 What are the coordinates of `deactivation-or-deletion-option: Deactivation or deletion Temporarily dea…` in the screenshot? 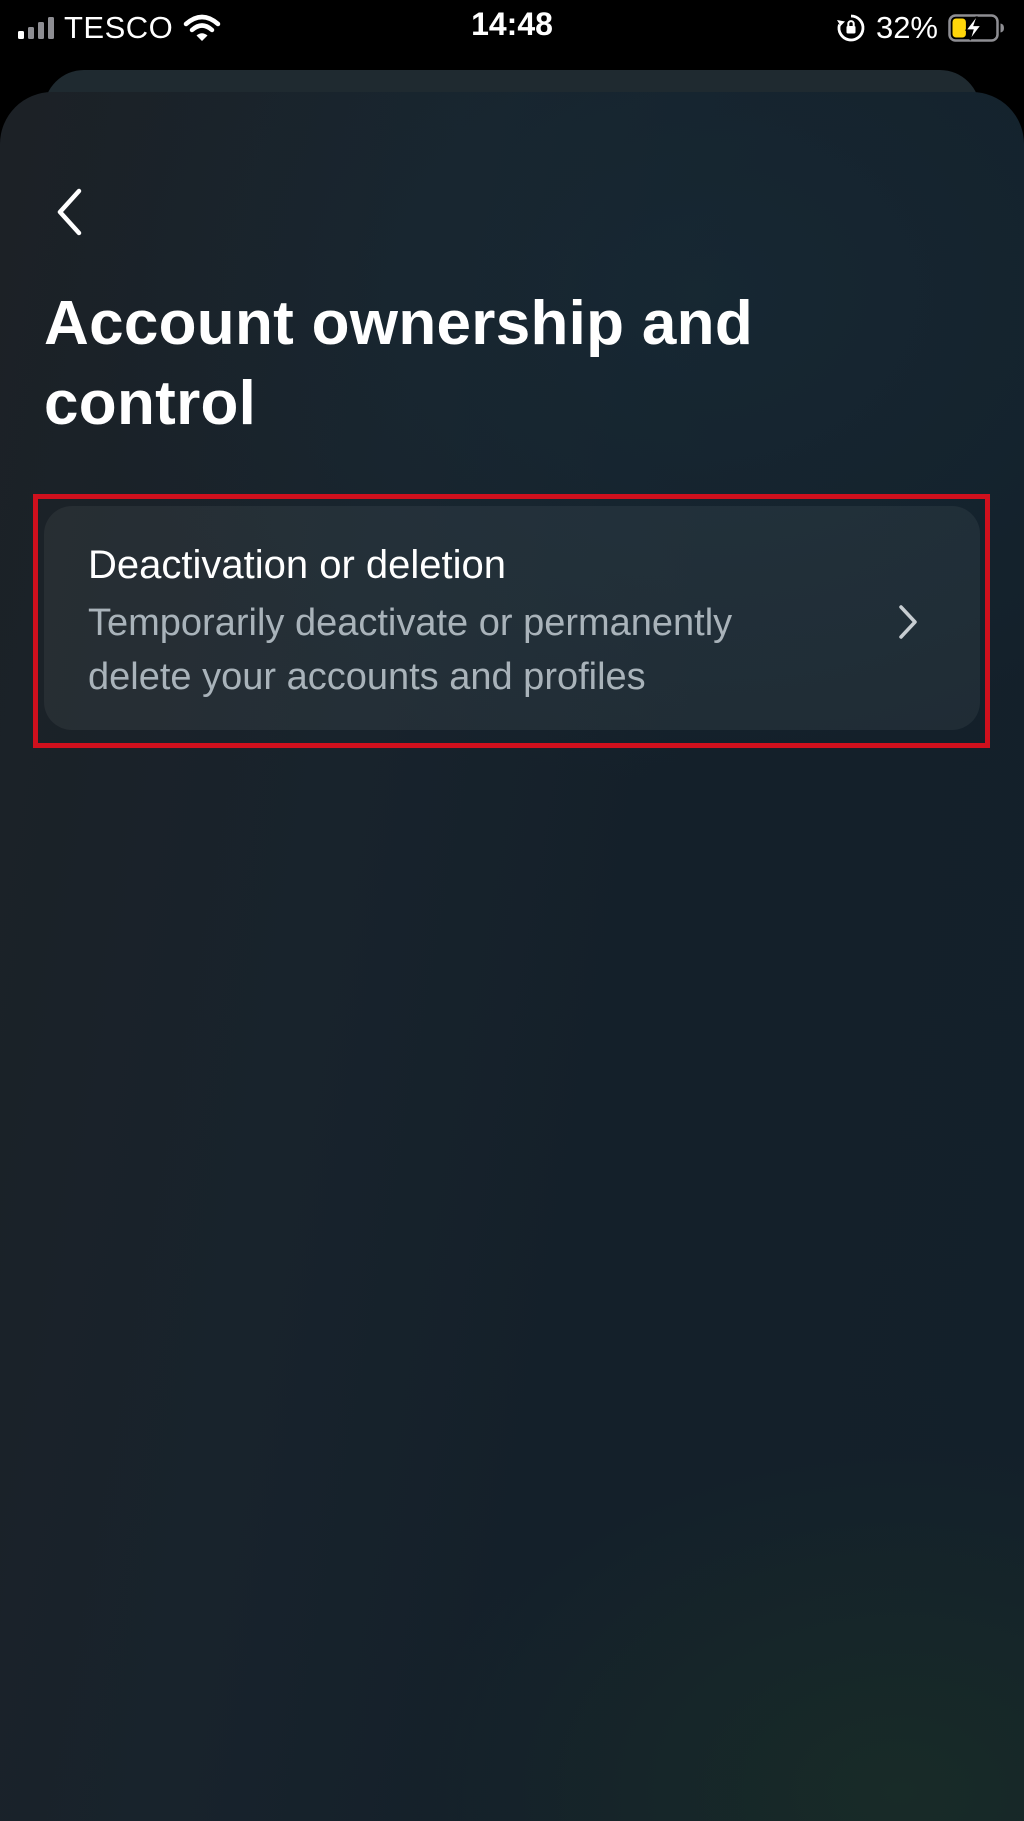 It's located at (512, 618).